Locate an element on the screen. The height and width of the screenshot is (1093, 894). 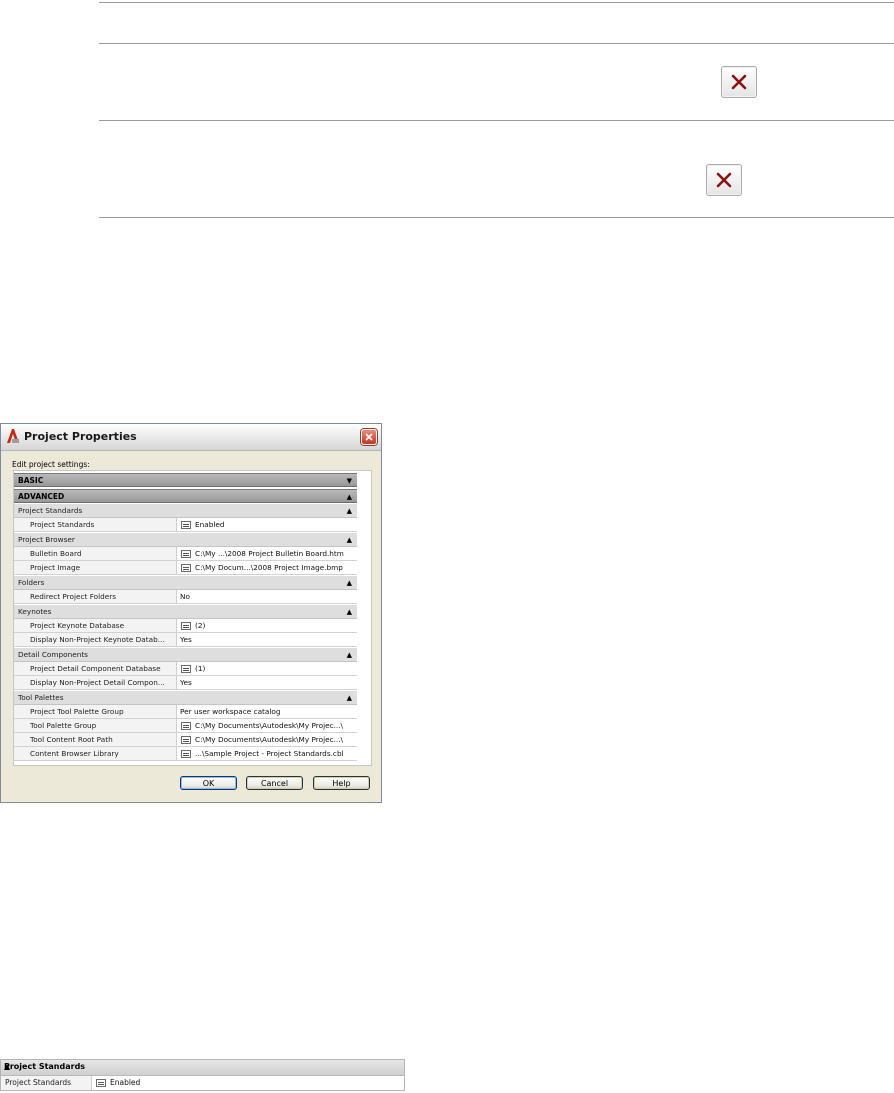
property-row: Project Standards Enabled is located at coordinates (185, 525).